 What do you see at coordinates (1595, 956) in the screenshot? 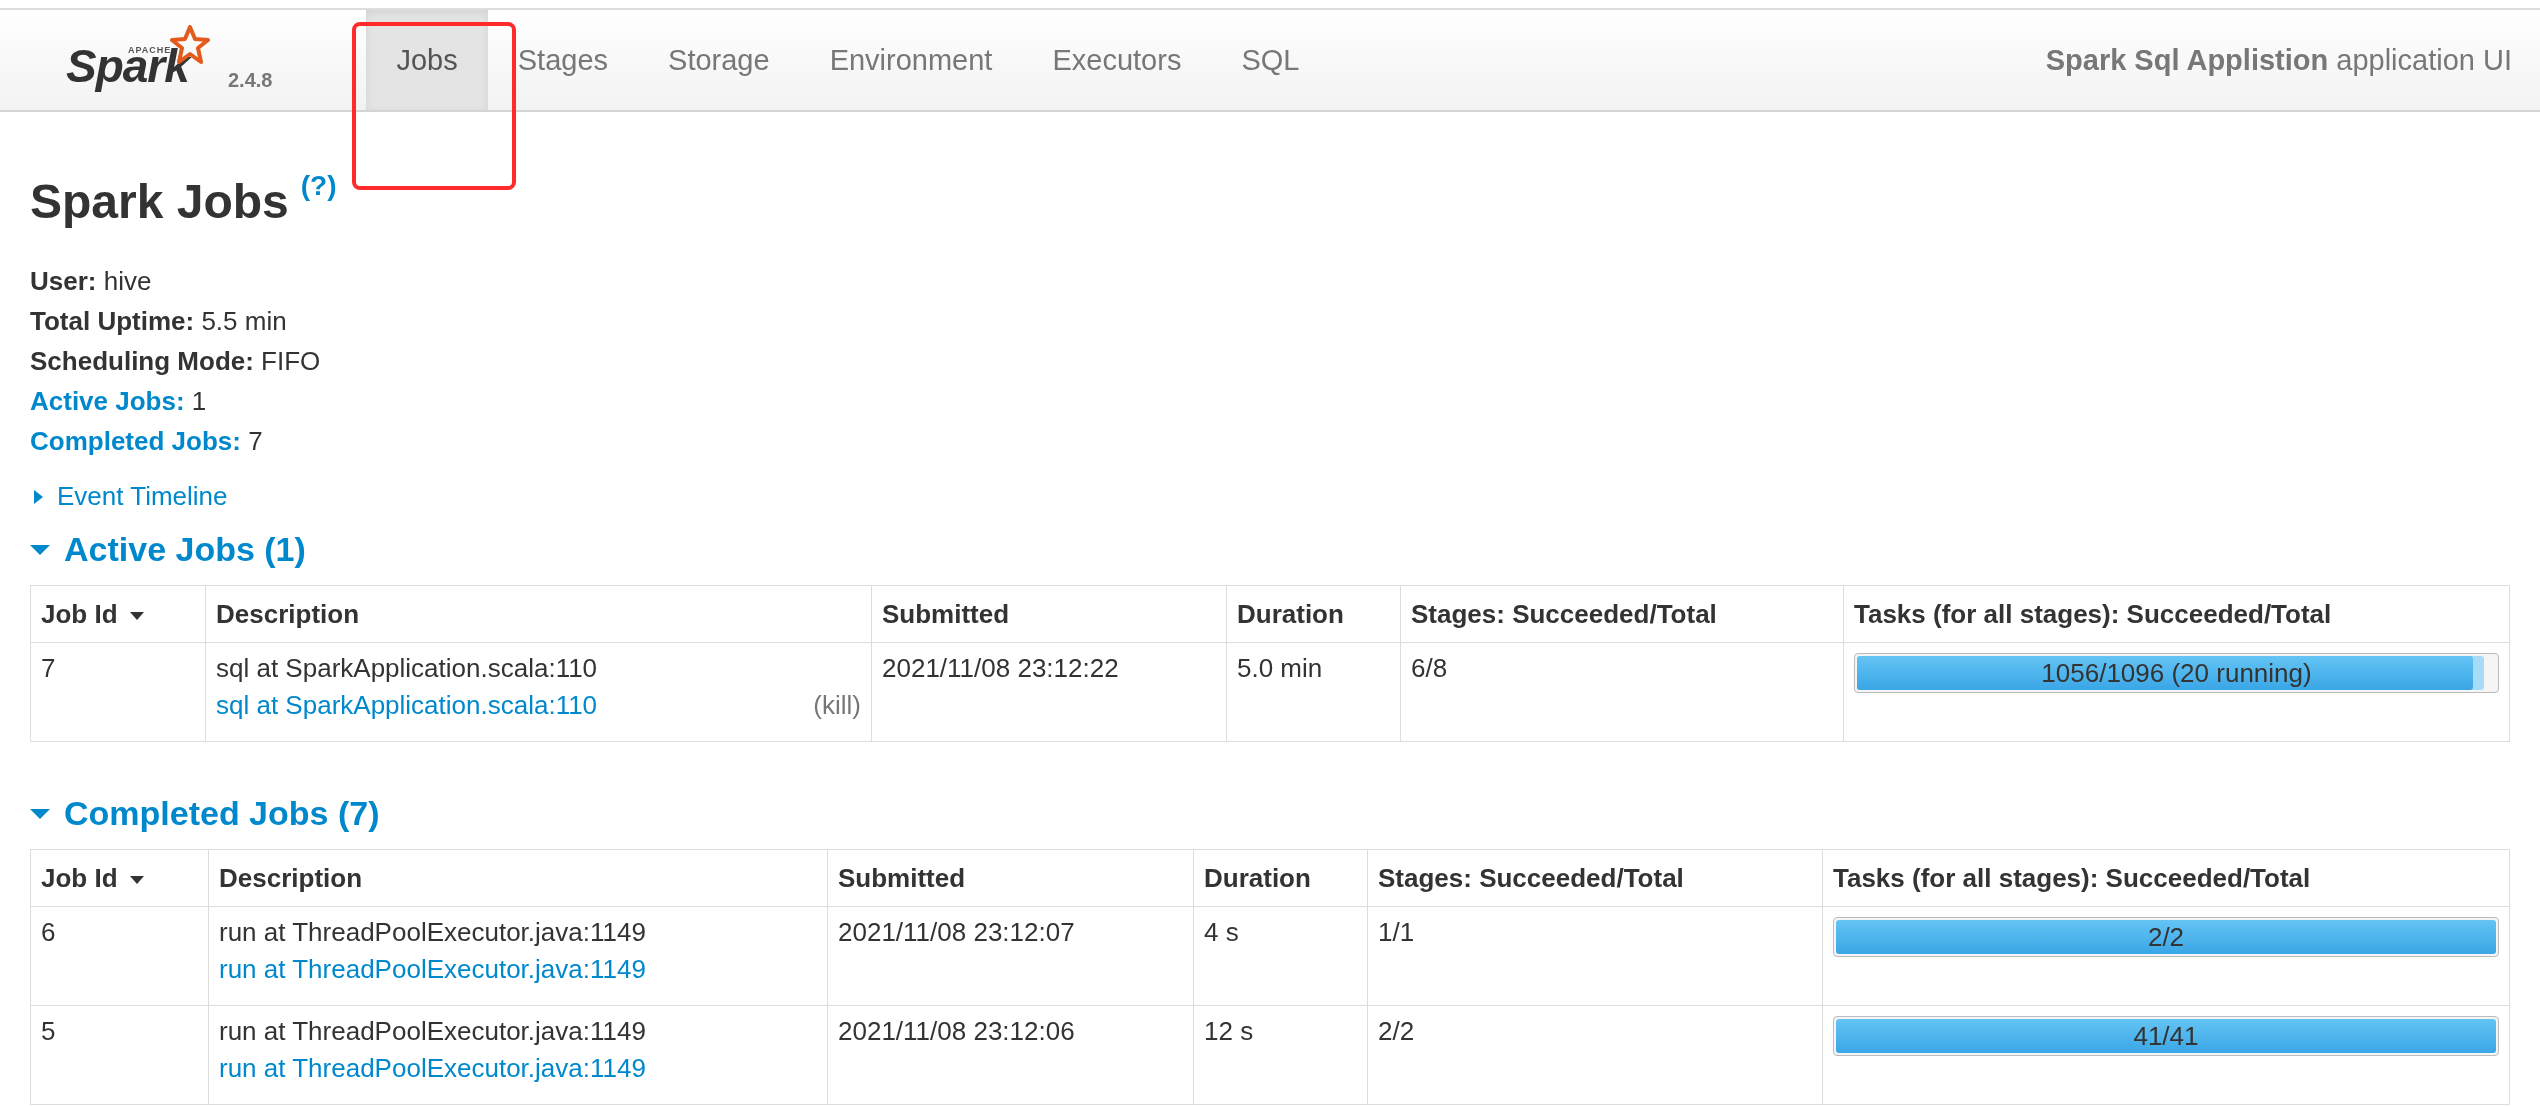
I see `table-cell: 1/1` at bounding box center [1595, 956].